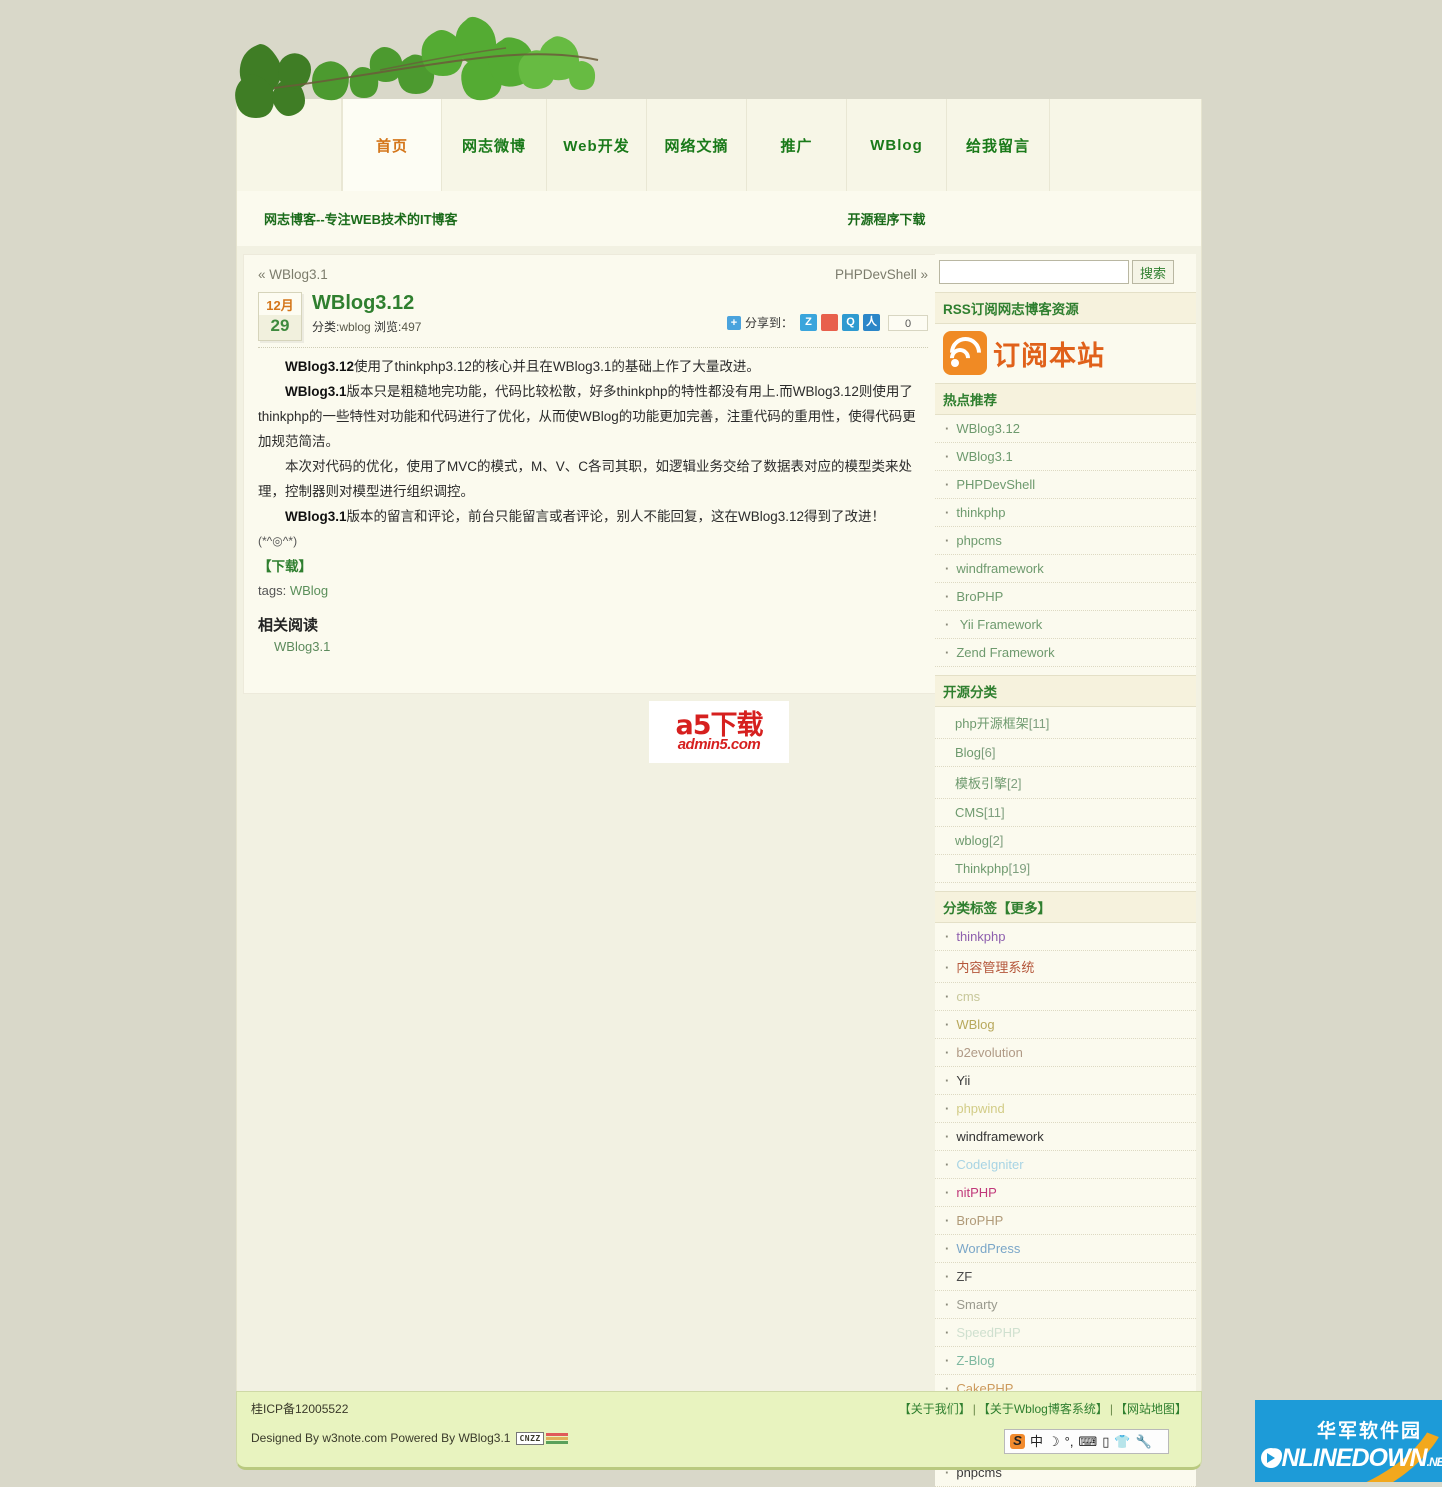 The image size is (1442, 1487). Describe the element at coordinates (388, 327) in the screenshot. I see `post-views-label: 浏览:` at that location.